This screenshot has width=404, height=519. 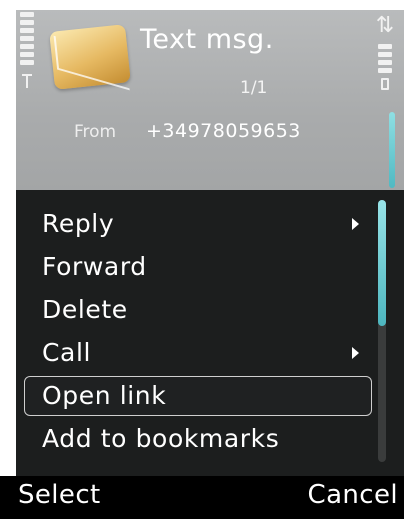 I want to click on envelope-icon, so click(x=90, y=57).